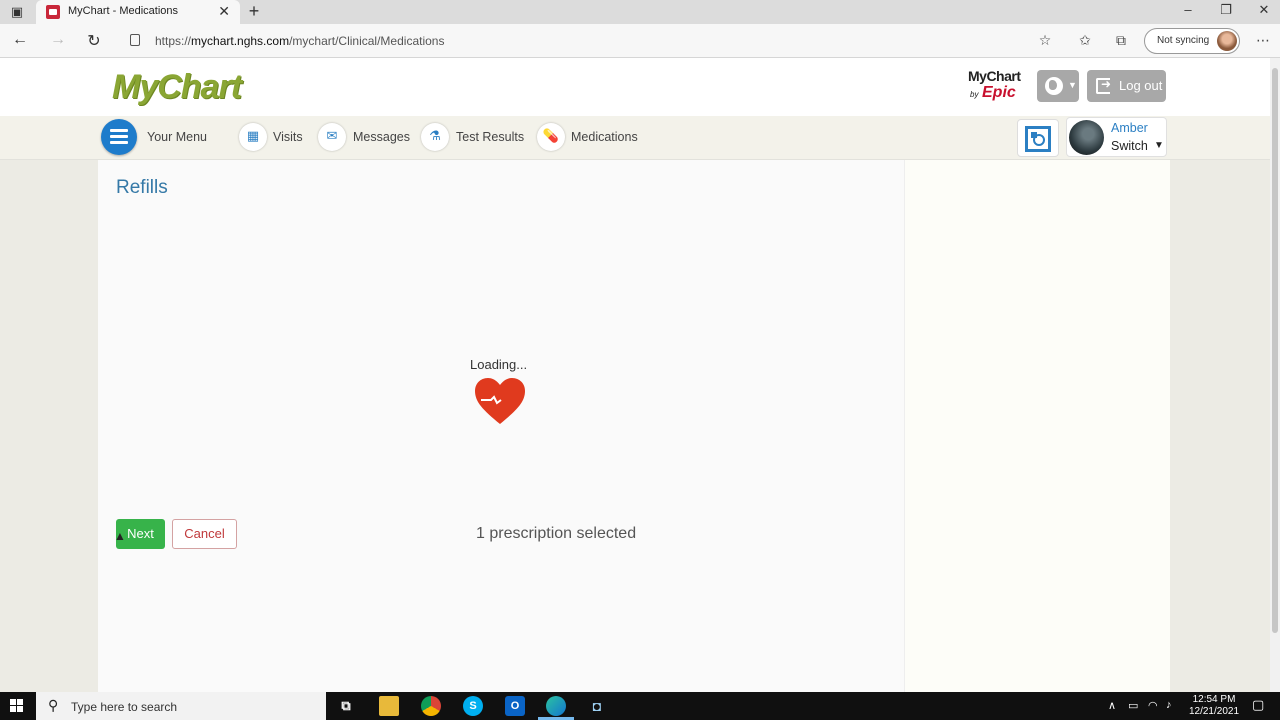 The height and width of the screenshot is (720, 1280). I want to click on chrome-icon, so click(431, 706).